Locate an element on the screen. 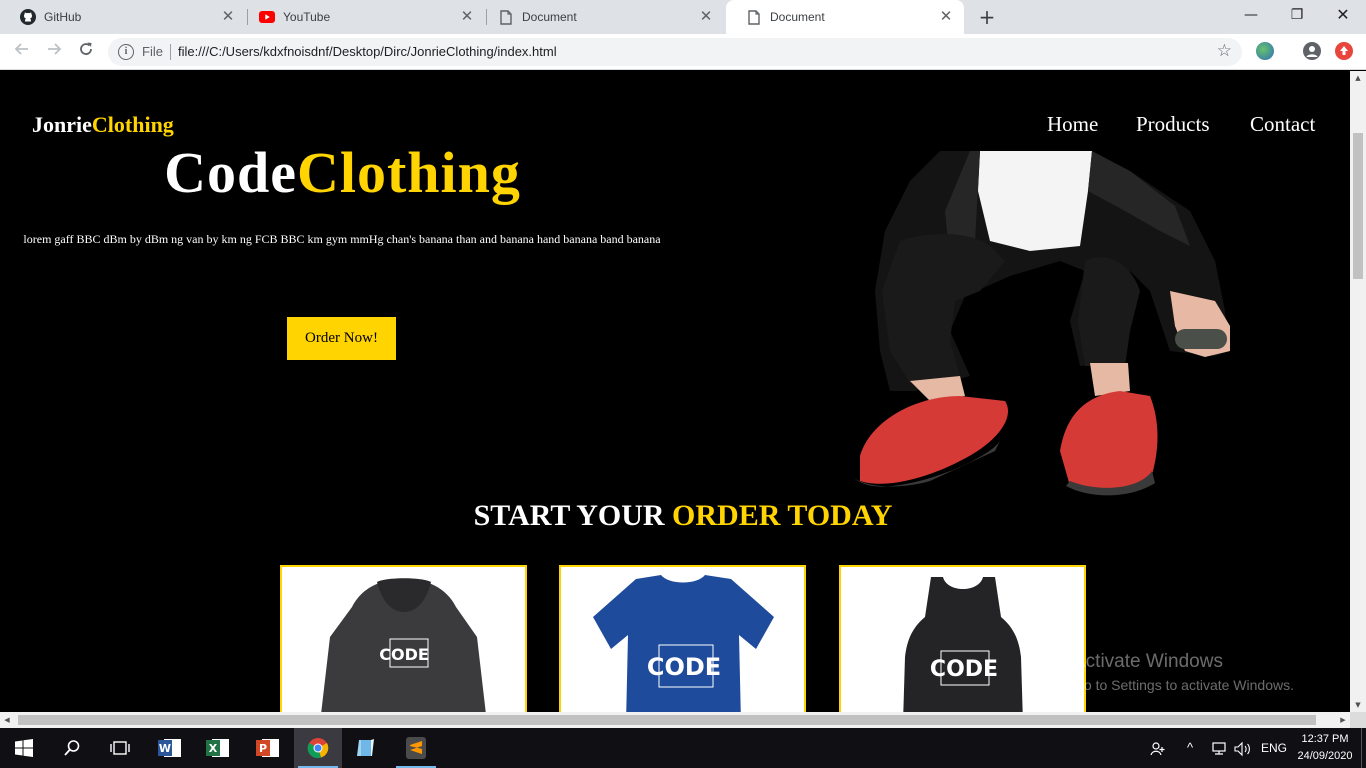  scroll-up-arrow-icon: ▲ is located at coordinates (1358, 78).